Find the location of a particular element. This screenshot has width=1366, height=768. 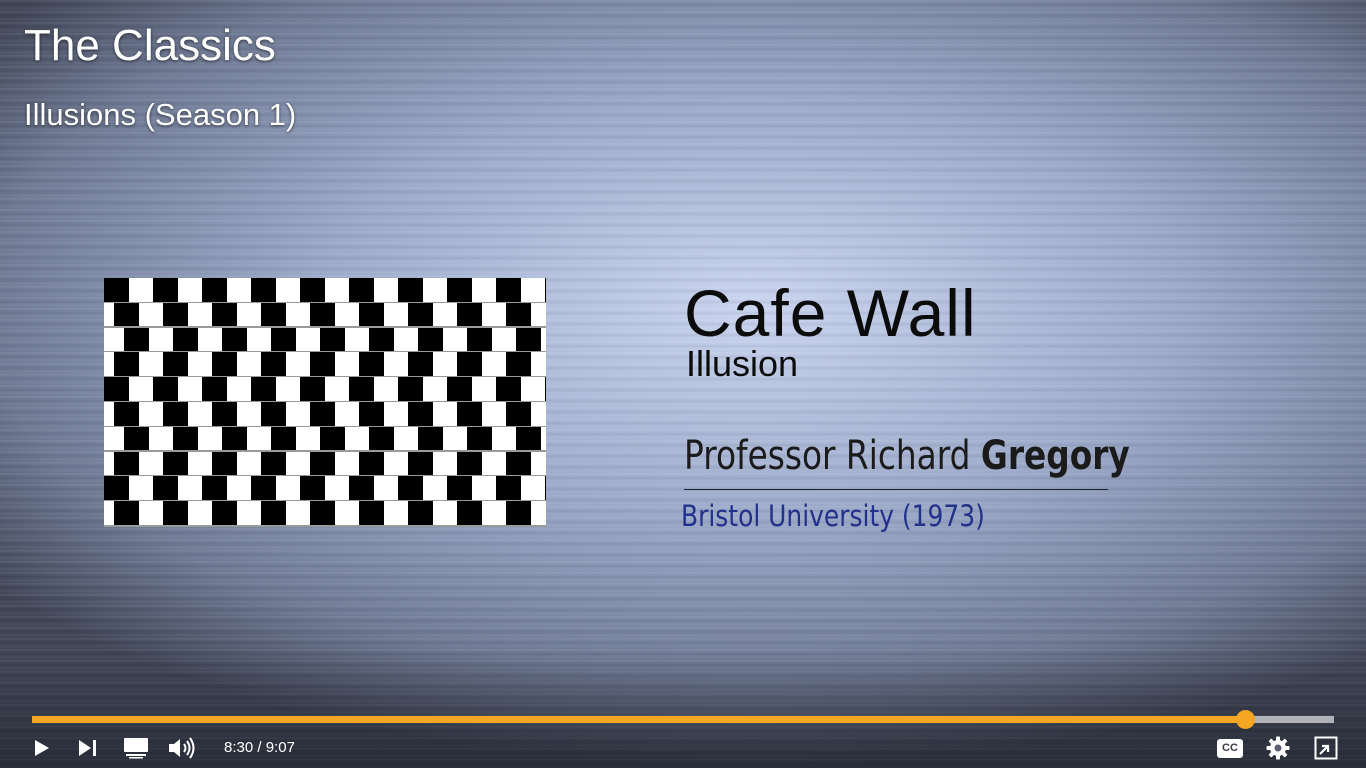

next-button is located at coordinates (88, 748).